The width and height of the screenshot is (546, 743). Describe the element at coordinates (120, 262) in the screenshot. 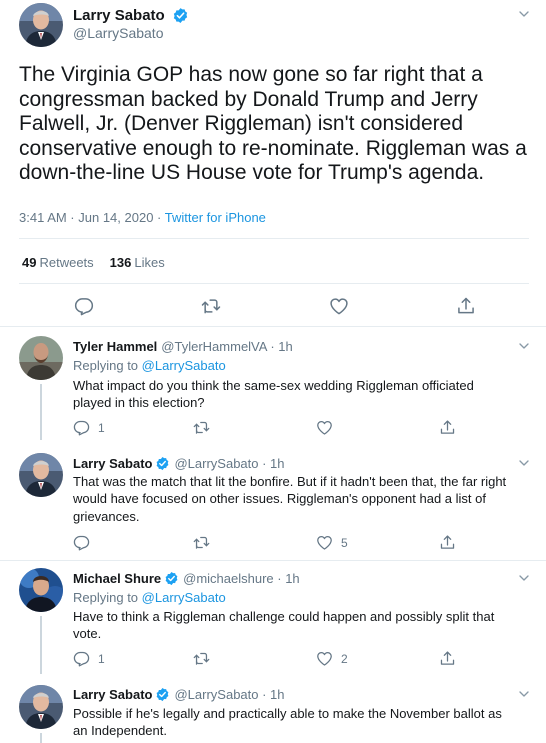

I see `likes-count: 136` at that location.